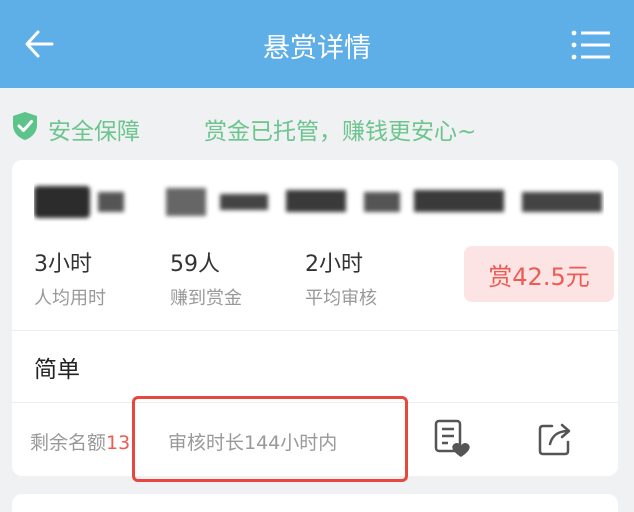 Image resolution: width=634 pixels, height=512 pixels. What do you see at coordinates (317, 48) in the screenshot?
I see `page-title: 悬赏详情` at bounding box center [317, 48].